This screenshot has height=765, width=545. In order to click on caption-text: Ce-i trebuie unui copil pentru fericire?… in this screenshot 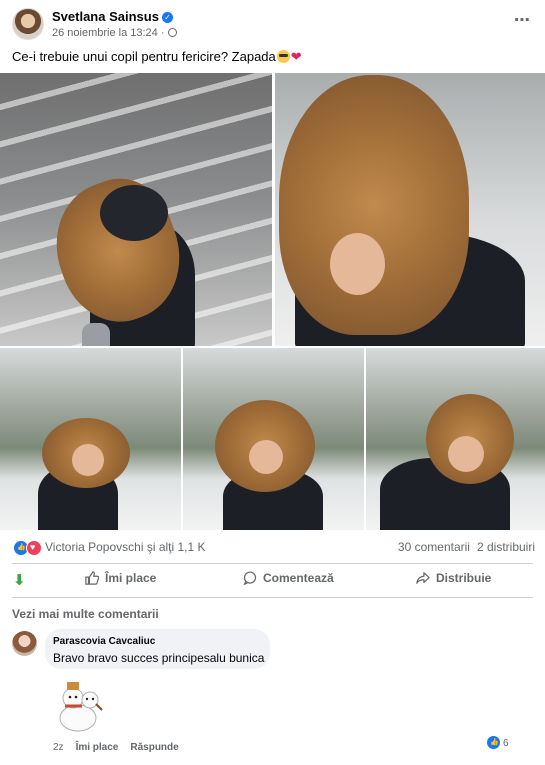, I will do `click(144, 56)`.